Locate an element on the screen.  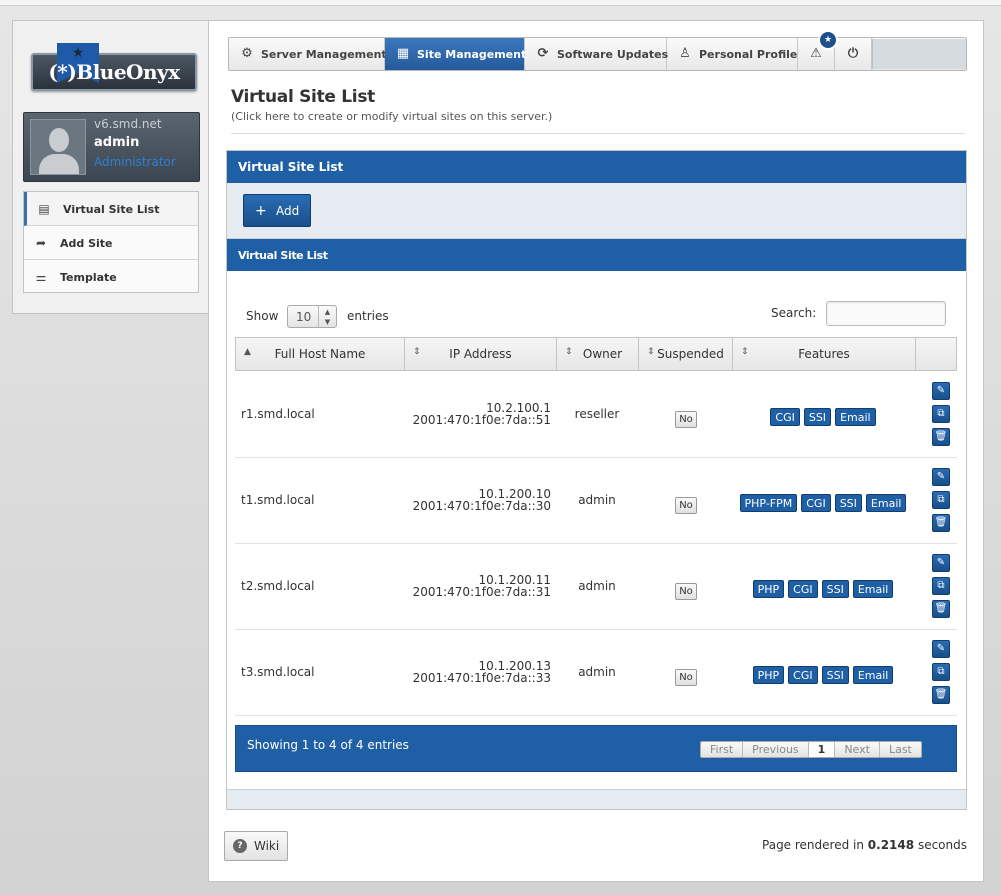
ip-address: 10.1.200.13 2001:470:1f0e:7da::33 is located at coordinates (478, 672).